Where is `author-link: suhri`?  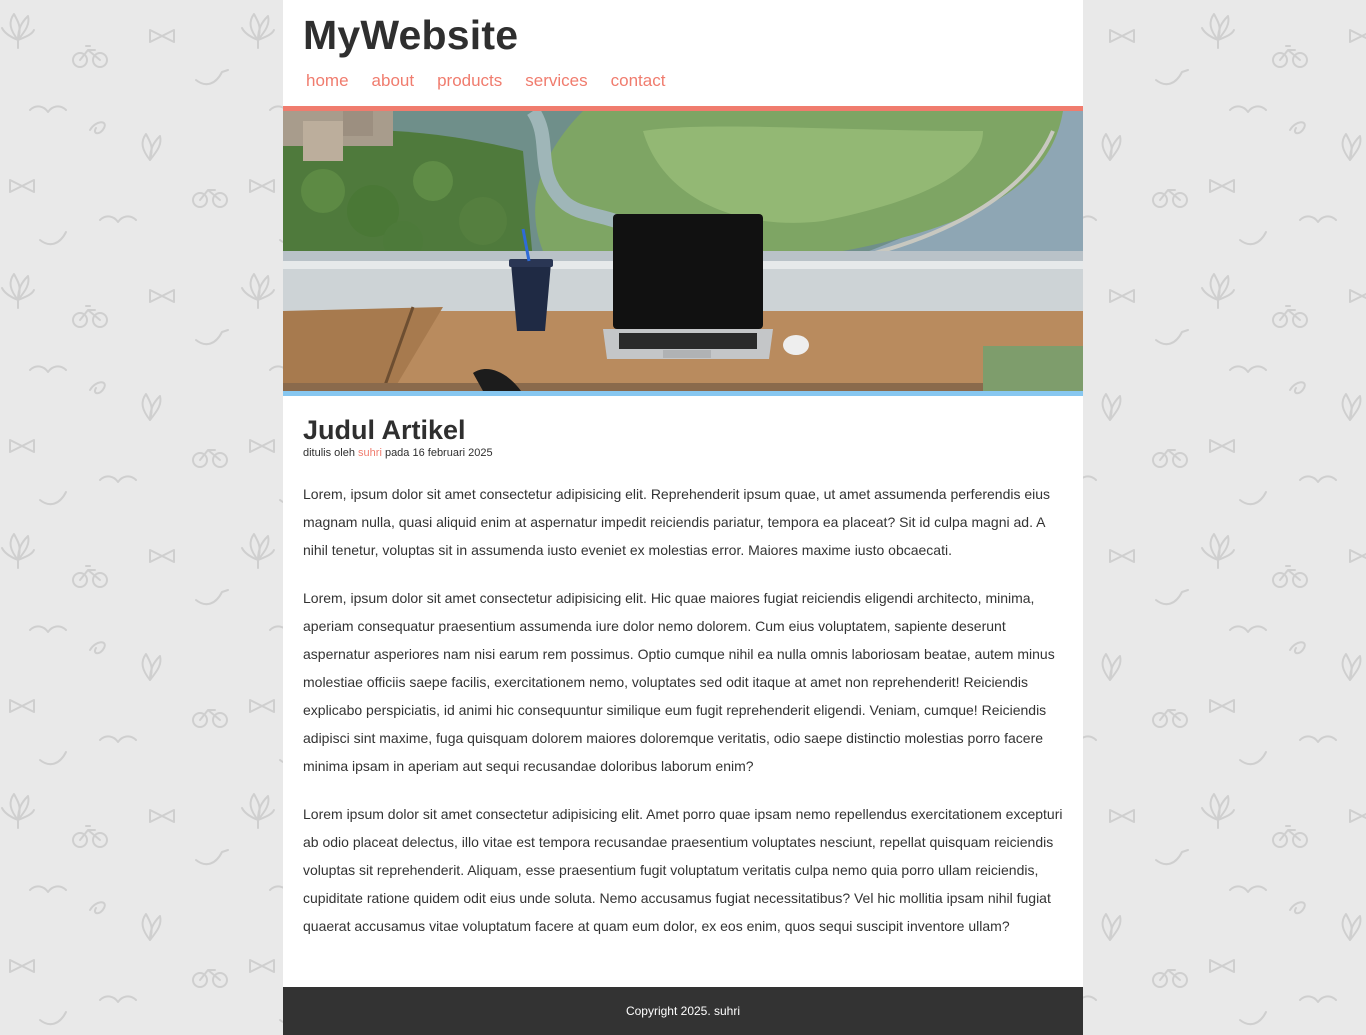 author-link: suhri is located at coordinates (370, 453).